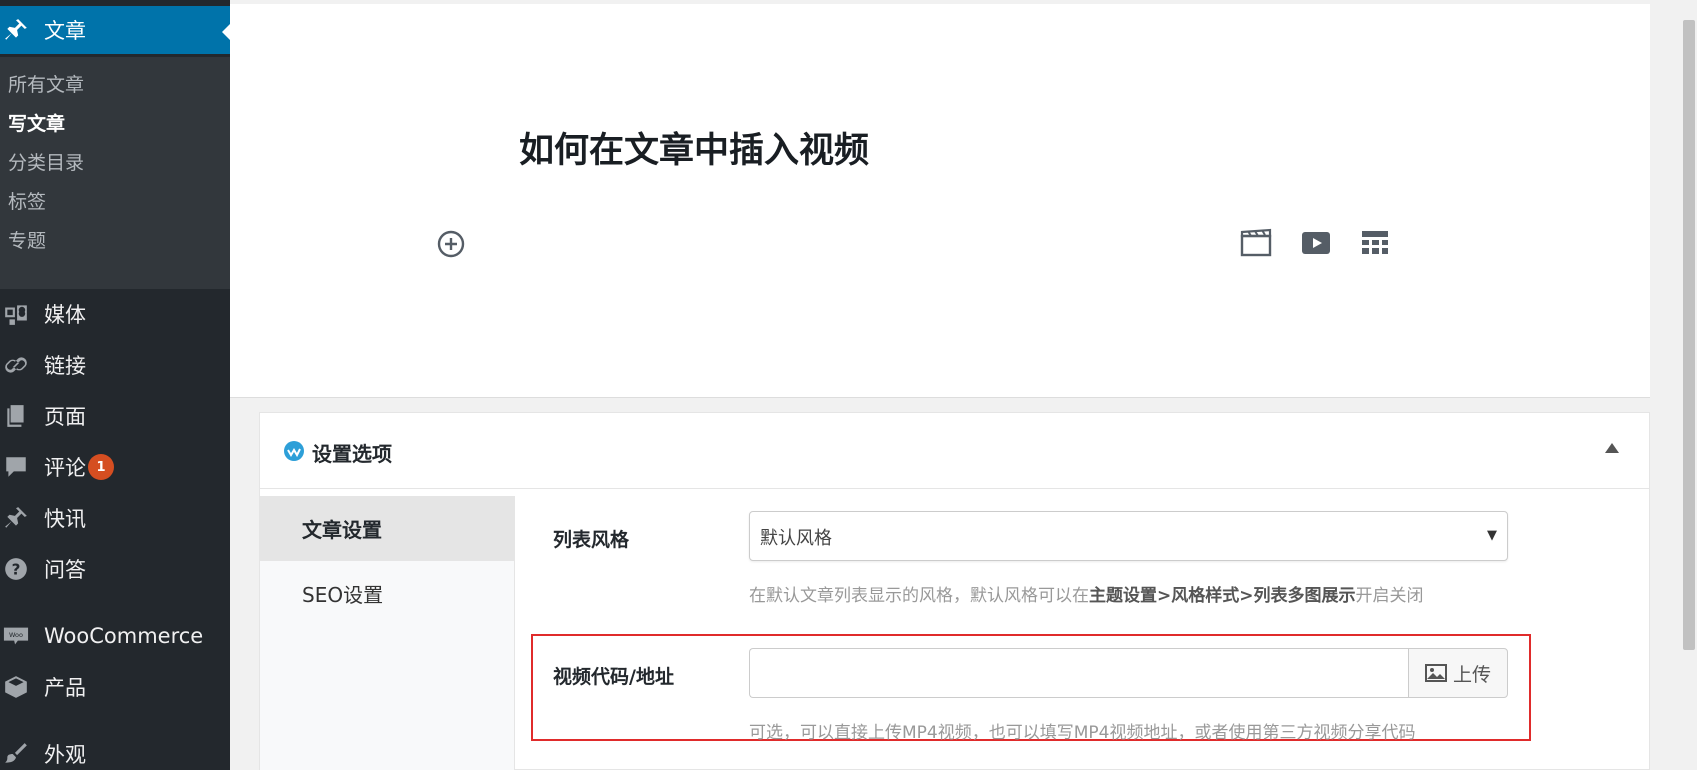 This screenshot has height=770, width=1697. Describe the element at coordinates (65, 688) in the screenshot. I see `sidebar-item-label: 产品` at that location.